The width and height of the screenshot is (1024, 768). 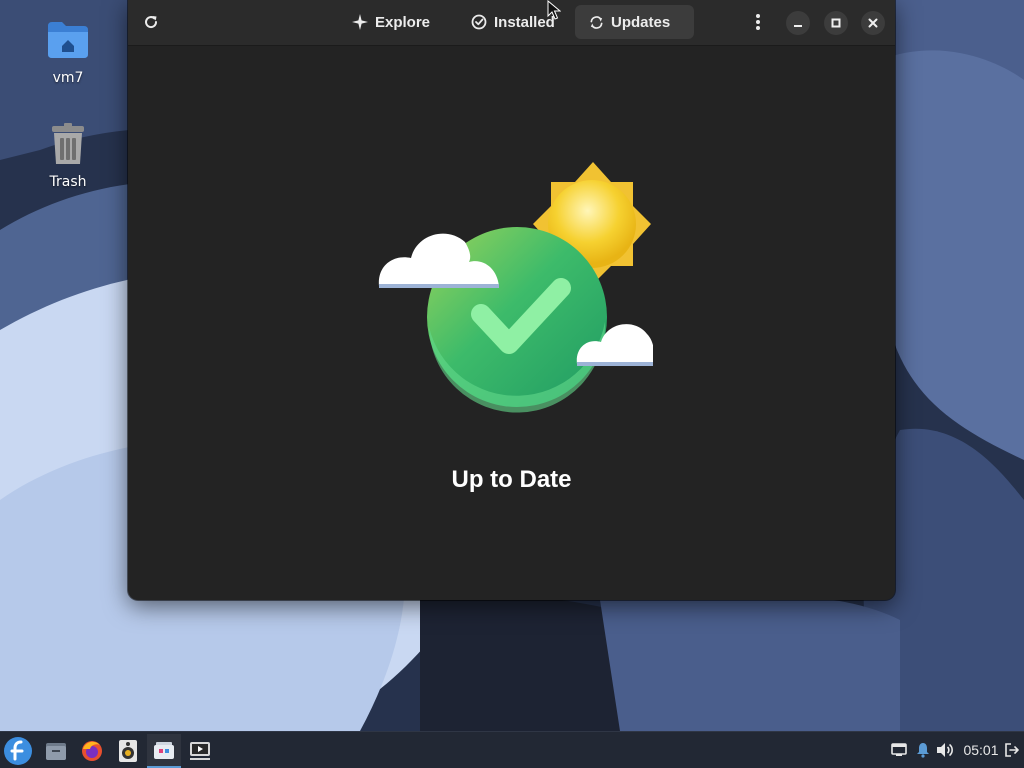 I want to click on desktop-icon-label: Trash, so click(x=68, y=182).